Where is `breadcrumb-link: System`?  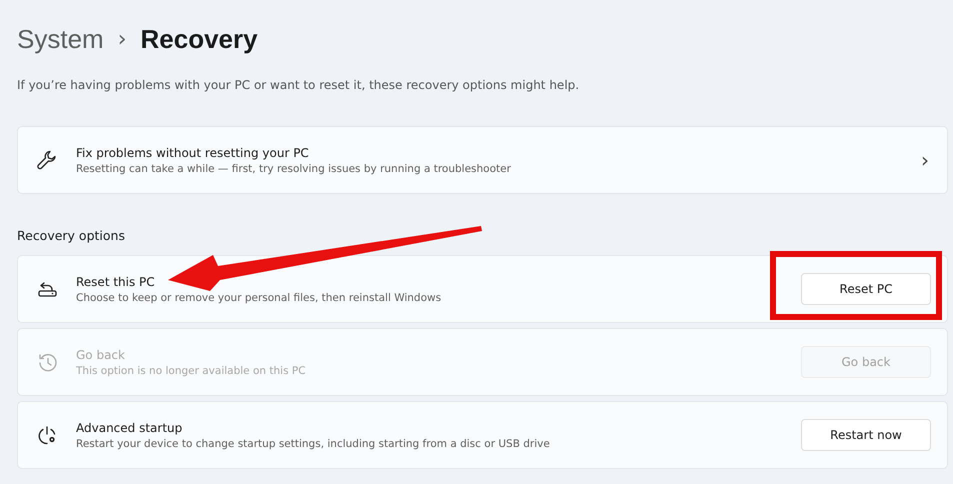 breadcrumb-link: System is located at coordinates (60, 39).